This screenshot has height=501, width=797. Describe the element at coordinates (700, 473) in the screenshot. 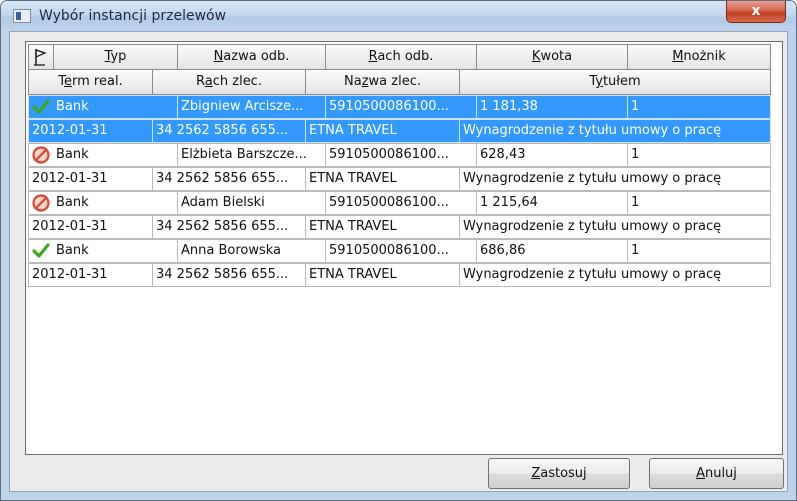

I see `cancel-button-mnemonic: A` at that location.